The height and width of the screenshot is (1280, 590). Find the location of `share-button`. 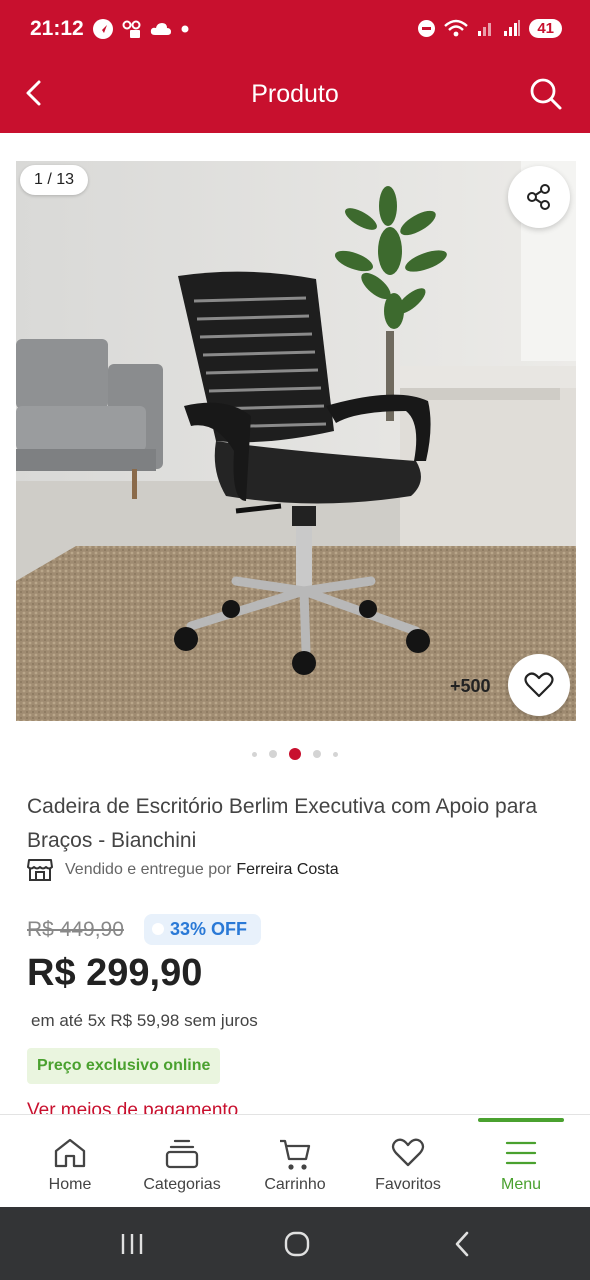

share-button is located at coordinates (539, 197).